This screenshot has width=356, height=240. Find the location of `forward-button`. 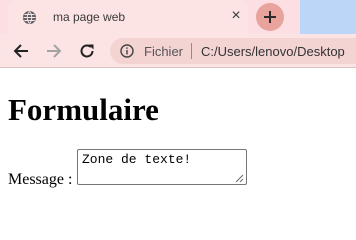

forward-button is located at coordinates (54, 51).